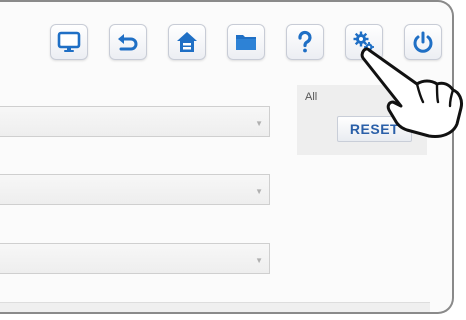 Image resolution: width=466 pixels, height=320 pixels. Describe the element at coordinates (135, 121) in the screenshot. I see `filter-dropdown-1: ▼` at that location.